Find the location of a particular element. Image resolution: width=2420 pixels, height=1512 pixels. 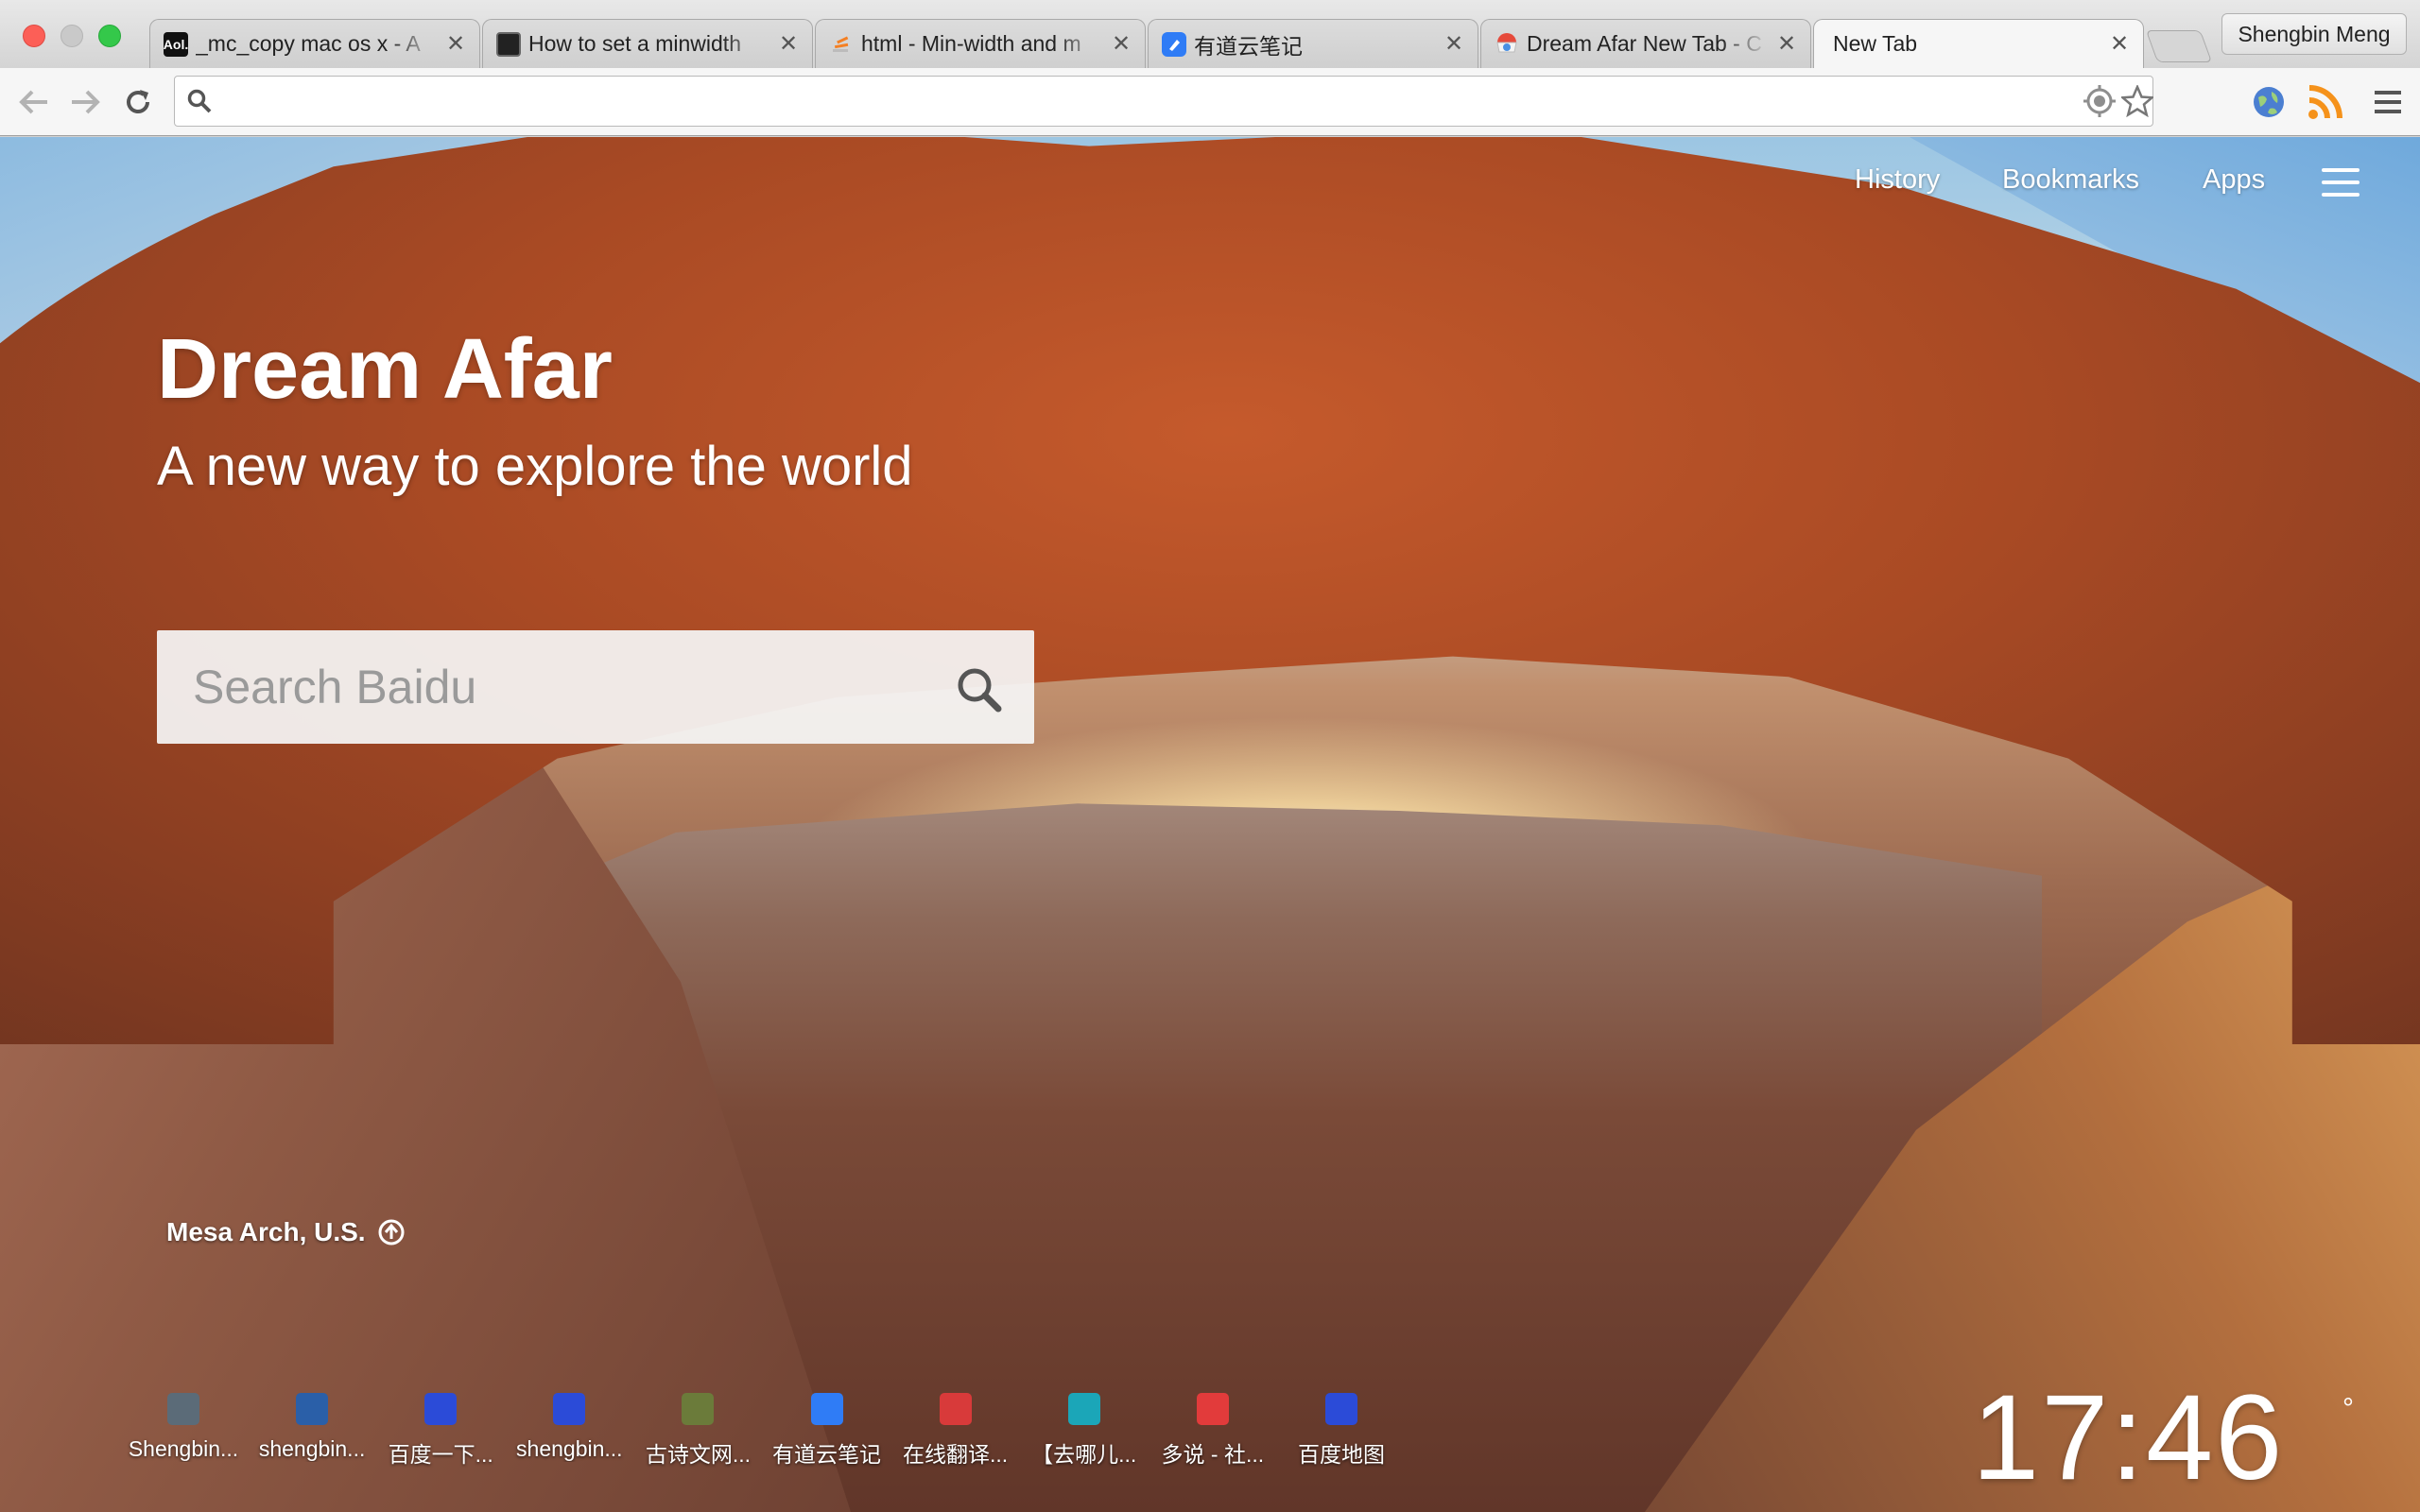

shortcut-tile: 百度地图 is located at coordinates (1341, 1435).